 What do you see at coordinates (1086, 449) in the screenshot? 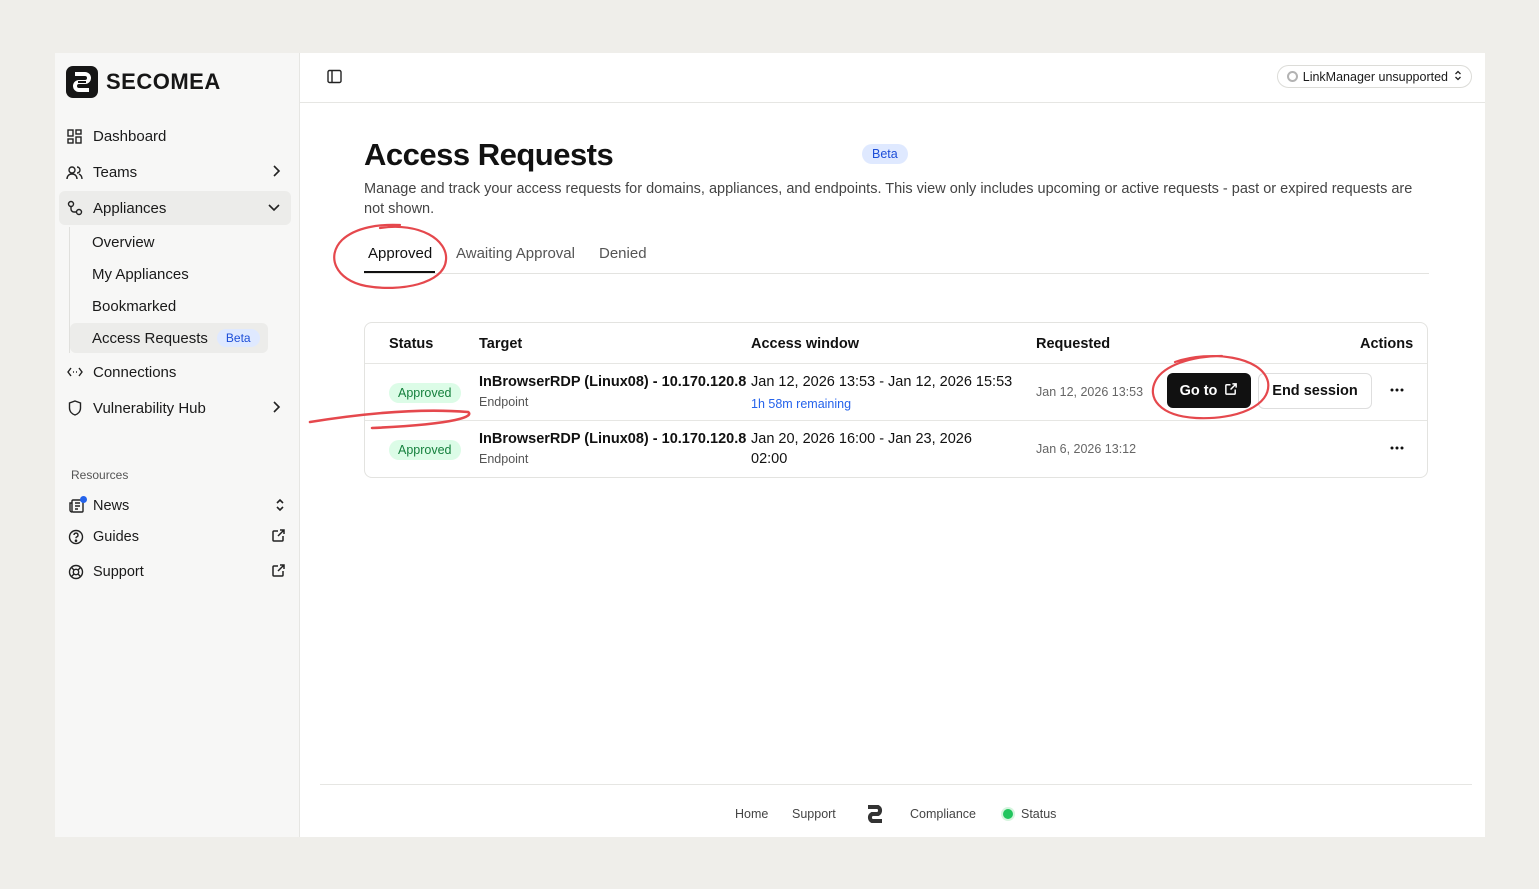
I see `requested-date: Jan 6, 2026 13:12` at bounding box center [1086, 449].